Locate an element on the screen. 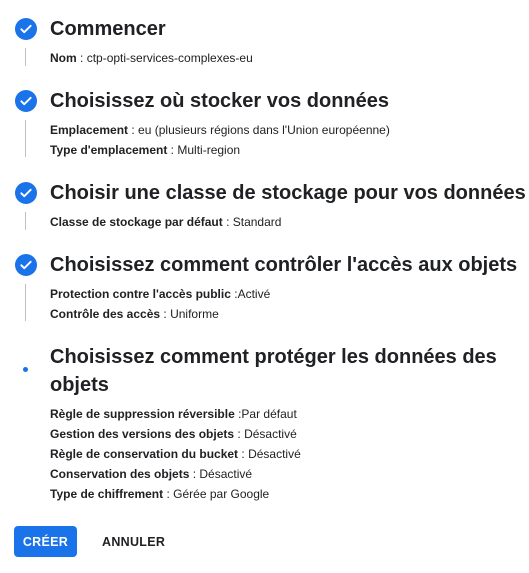  summary-row-chiffrement: Type de chiffrement : Gérée par Google is located at coordinates (159, 494).